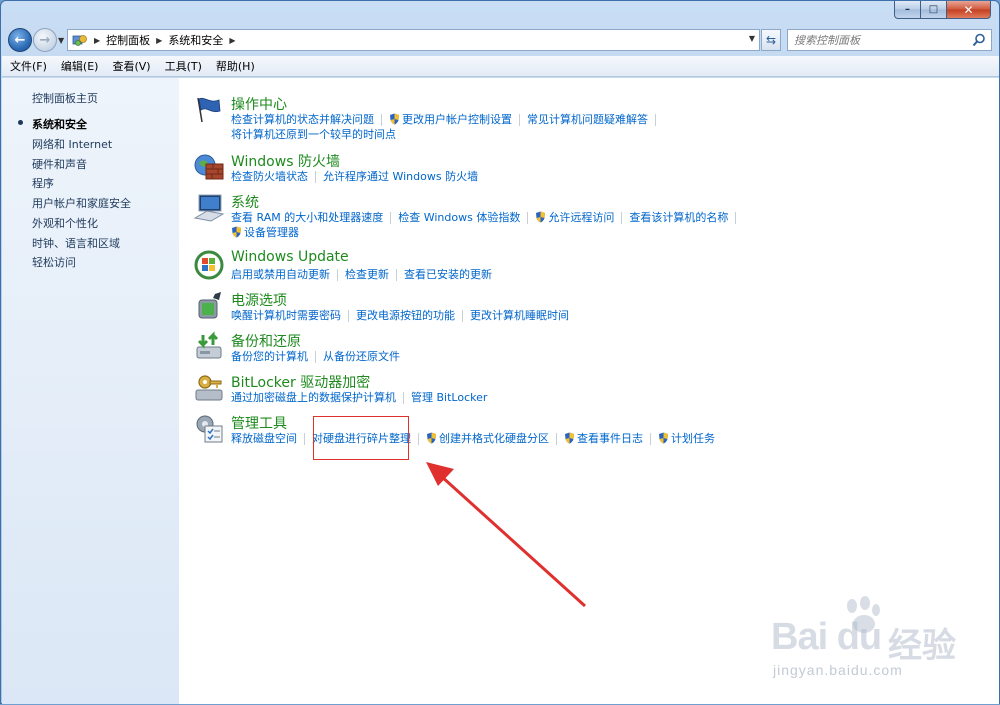 Image resolution: width=1000 pixels, height=705 pixels. Describe the element at coordinates (209, 388) in the screenshot. I see `bitlocker-key-icon` at that location.